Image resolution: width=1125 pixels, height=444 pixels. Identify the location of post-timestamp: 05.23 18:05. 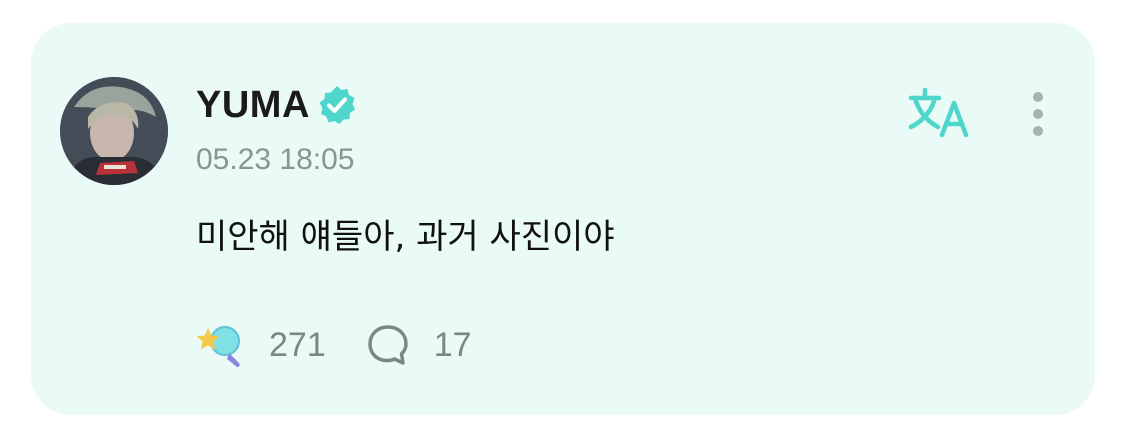
(275, 159).